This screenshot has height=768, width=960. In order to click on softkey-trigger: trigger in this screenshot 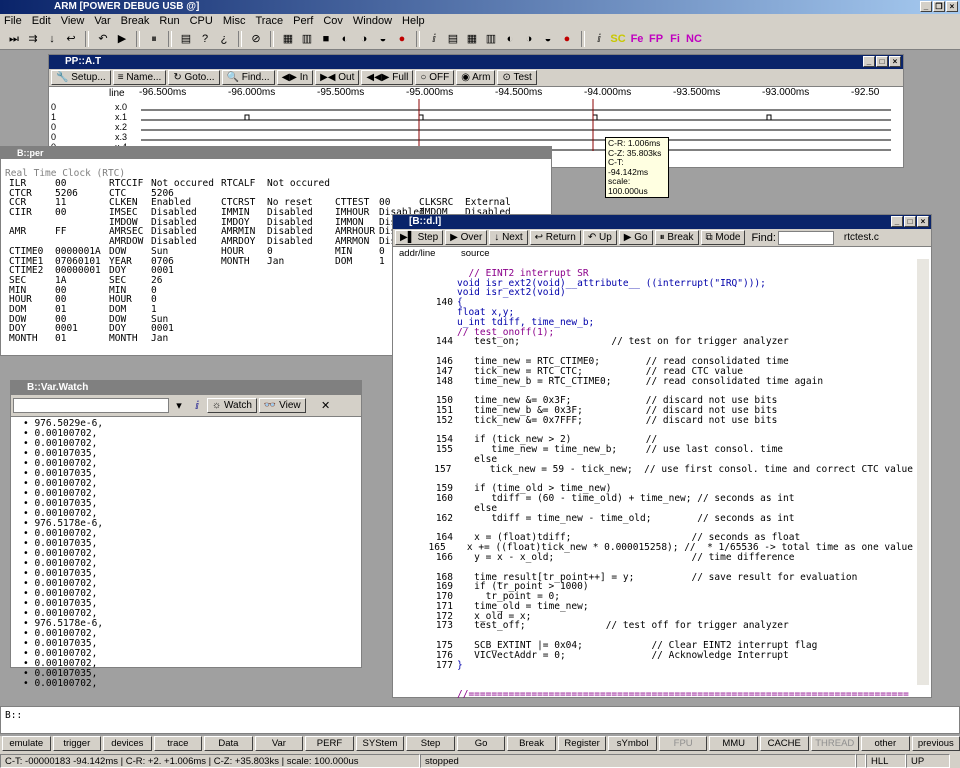, I will do `click(77, 743)`.